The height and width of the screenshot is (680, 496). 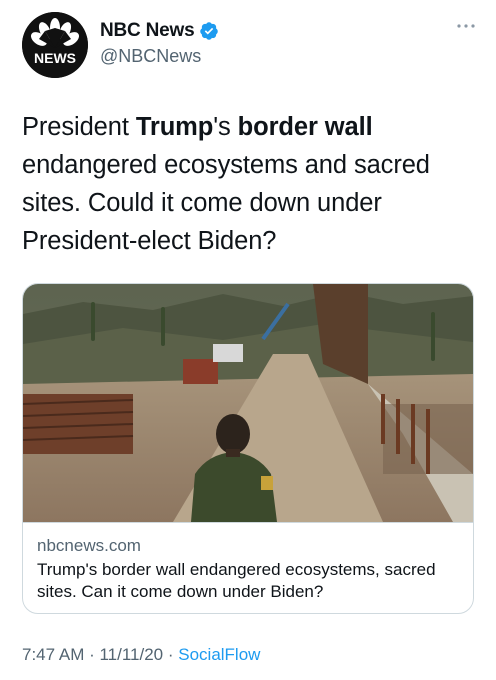 I want to click on tweet-text-part: President, so click(x=79, y=127).